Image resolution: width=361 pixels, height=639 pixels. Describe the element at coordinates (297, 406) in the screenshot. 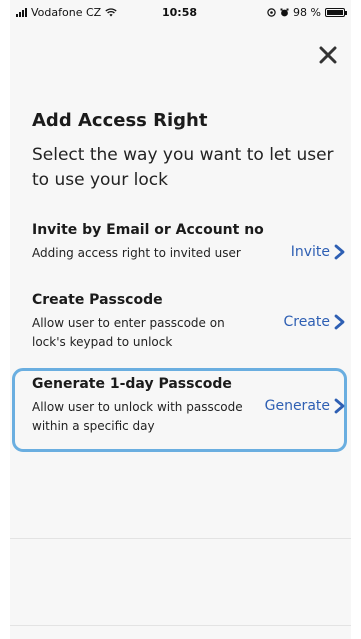

I see `generate-label: Generate` at that location.